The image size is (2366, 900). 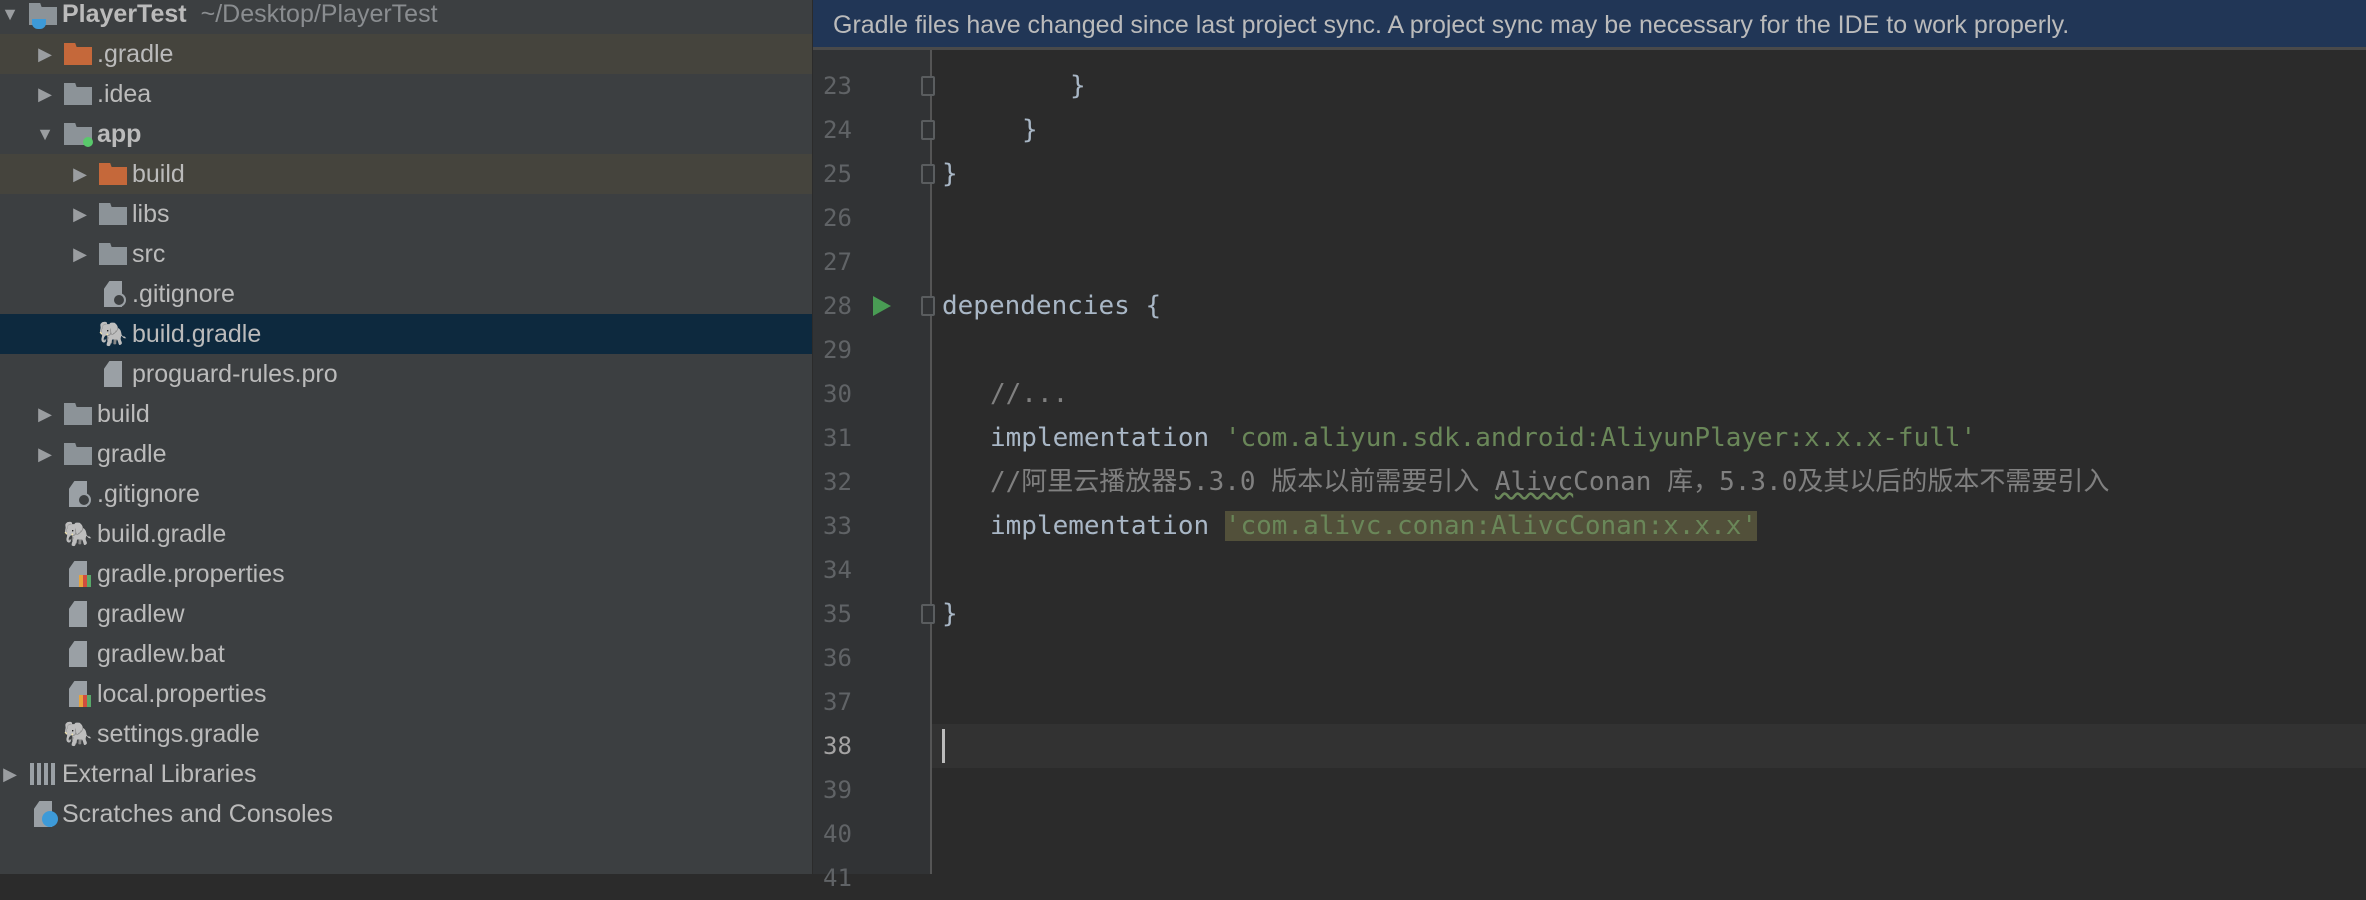 What do you see at coordinates (406, 734) in the screenshot?
I see `tree-item: 🐘 settings.gradle` at bounding box center [406, 734].